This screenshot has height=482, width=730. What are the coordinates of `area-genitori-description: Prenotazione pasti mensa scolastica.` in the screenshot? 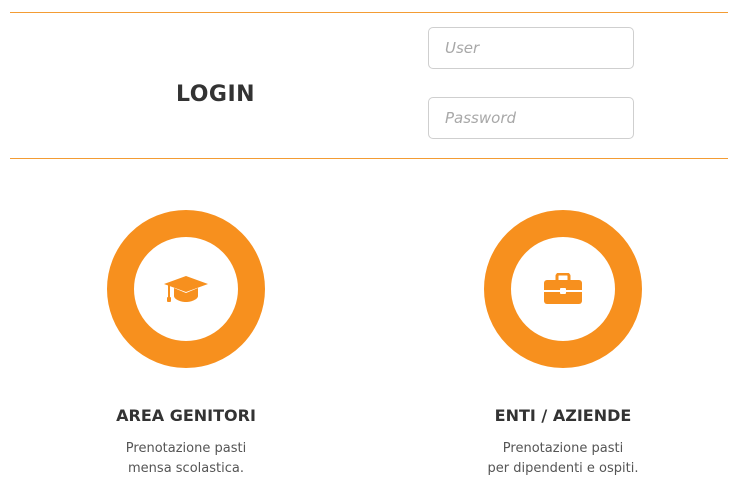 It's located at (186, 459).